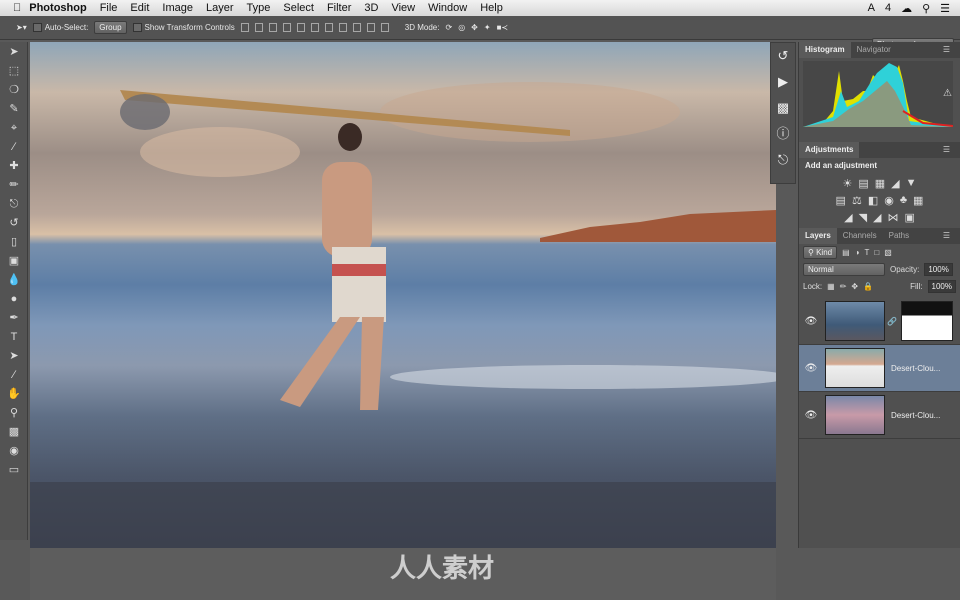 Image resolution: width=960 pixels, height=600 pixels. Describe the element at coordinates (300, 27) in the screenshot. I see `align-hcenter-icon` at that location.